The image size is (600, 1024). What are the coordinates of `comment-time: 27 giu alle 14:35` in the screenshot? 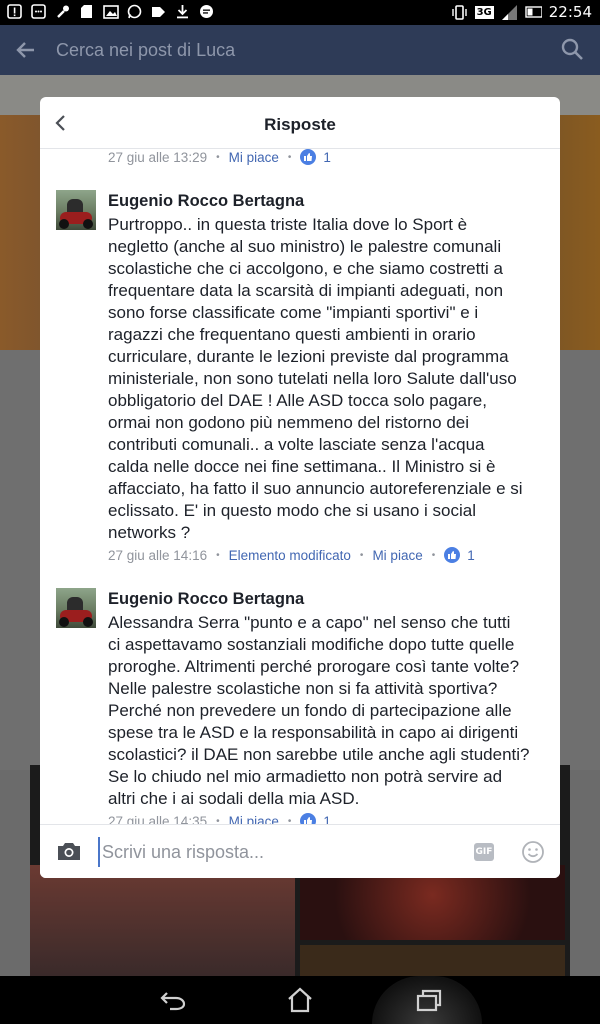 It's located at (157, 819).